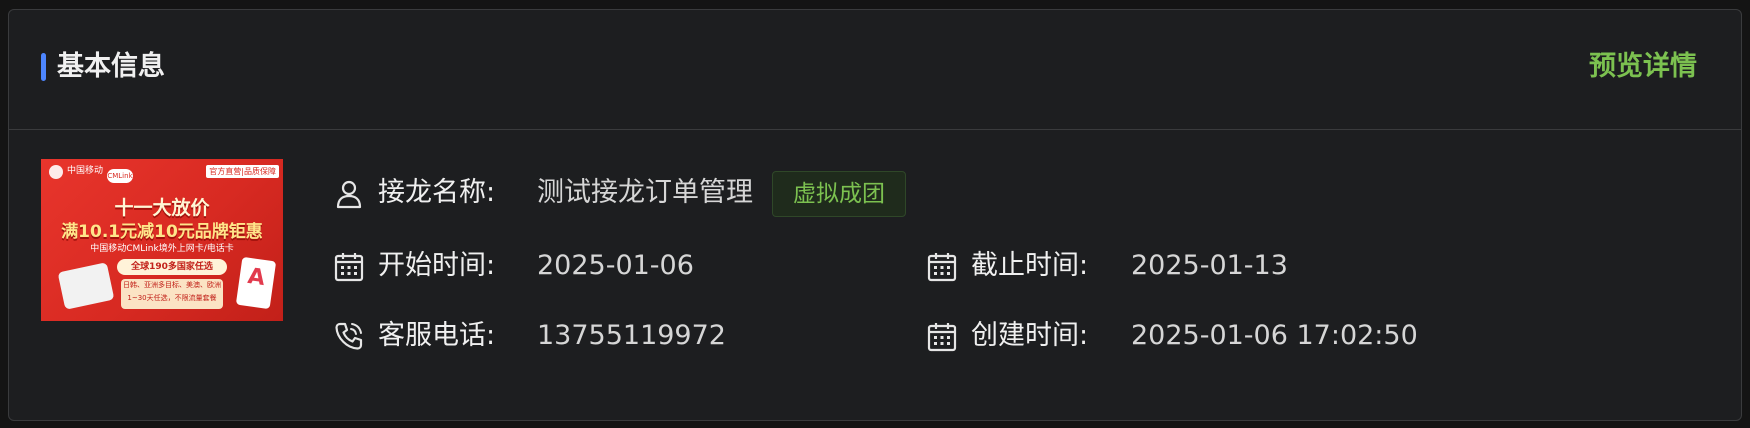 The height and width of the screenshot is (428, 1750). Describe the element at coordinates (56, 172) in the screenshot. I see `china-mobile-logo-icon` at that location.